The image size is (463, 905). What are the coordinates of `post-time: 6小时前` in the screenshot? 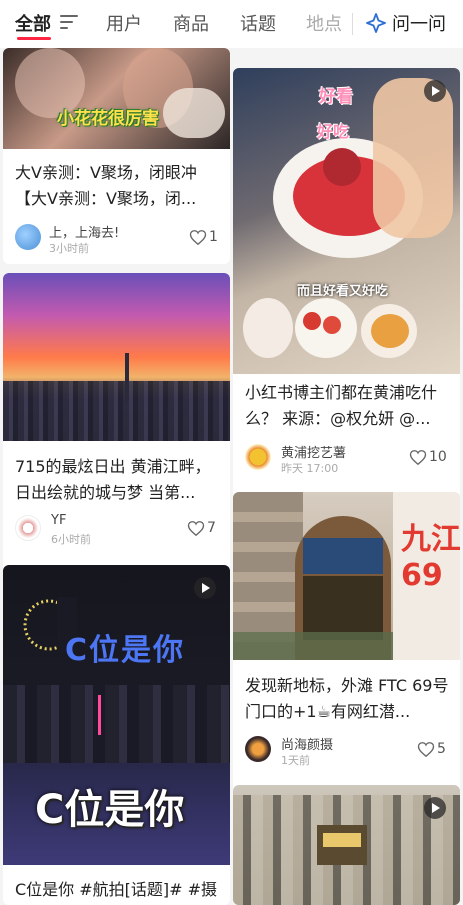 It's located at (71, 539).